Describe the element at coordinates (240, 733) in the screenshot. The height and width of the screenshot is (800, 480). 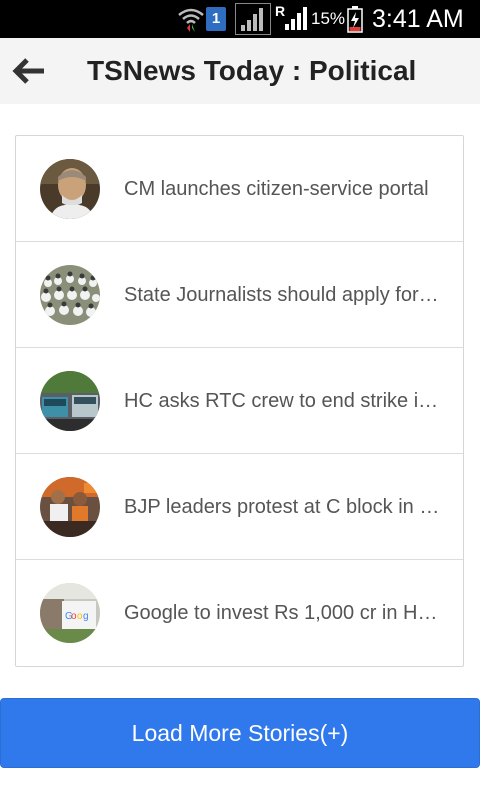
I see `load-more-button: Load More Stories(+)` at that location.